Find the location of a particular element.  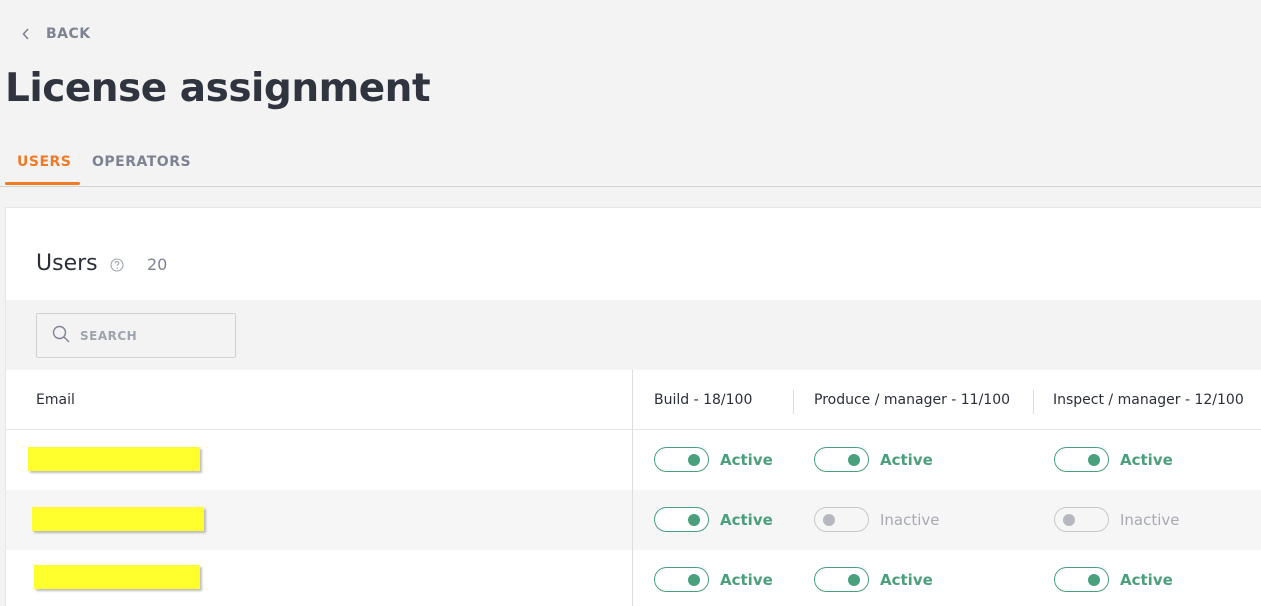

users-section-title: Users is located at coordinates (67, 263).